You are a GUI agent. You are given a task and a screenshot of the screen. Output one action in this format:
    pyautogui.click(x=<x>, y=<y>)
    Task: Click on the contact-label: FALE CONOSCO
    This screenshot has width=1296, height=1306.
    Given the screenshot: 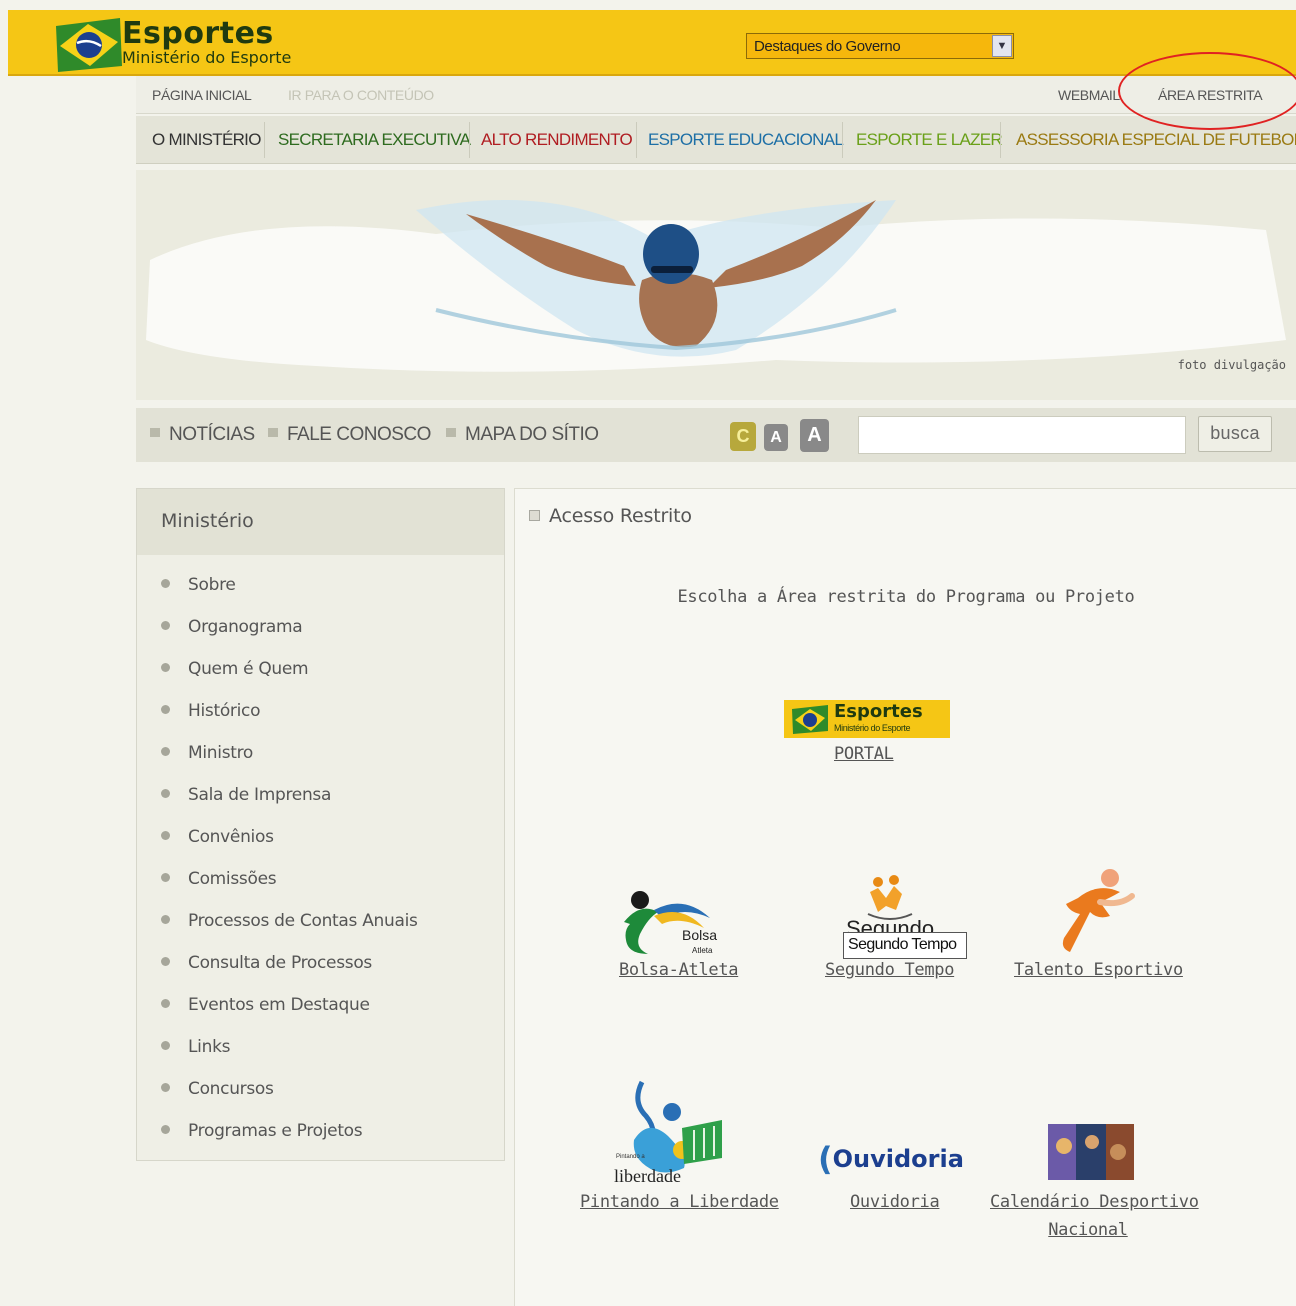 What is the action you would take?
    pyautogui.click(x=359, y=434)
    